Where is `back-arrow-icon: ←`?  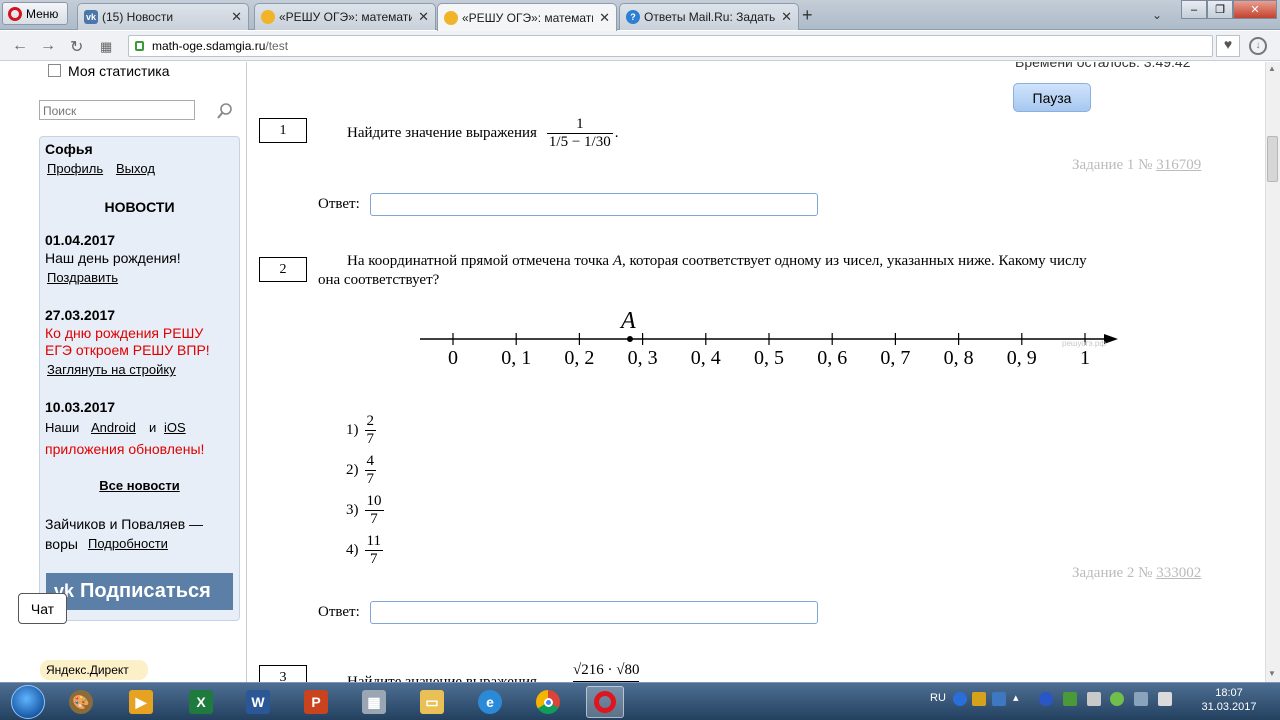
back-arrow-icon: ← is located at coordinates (20, 46).